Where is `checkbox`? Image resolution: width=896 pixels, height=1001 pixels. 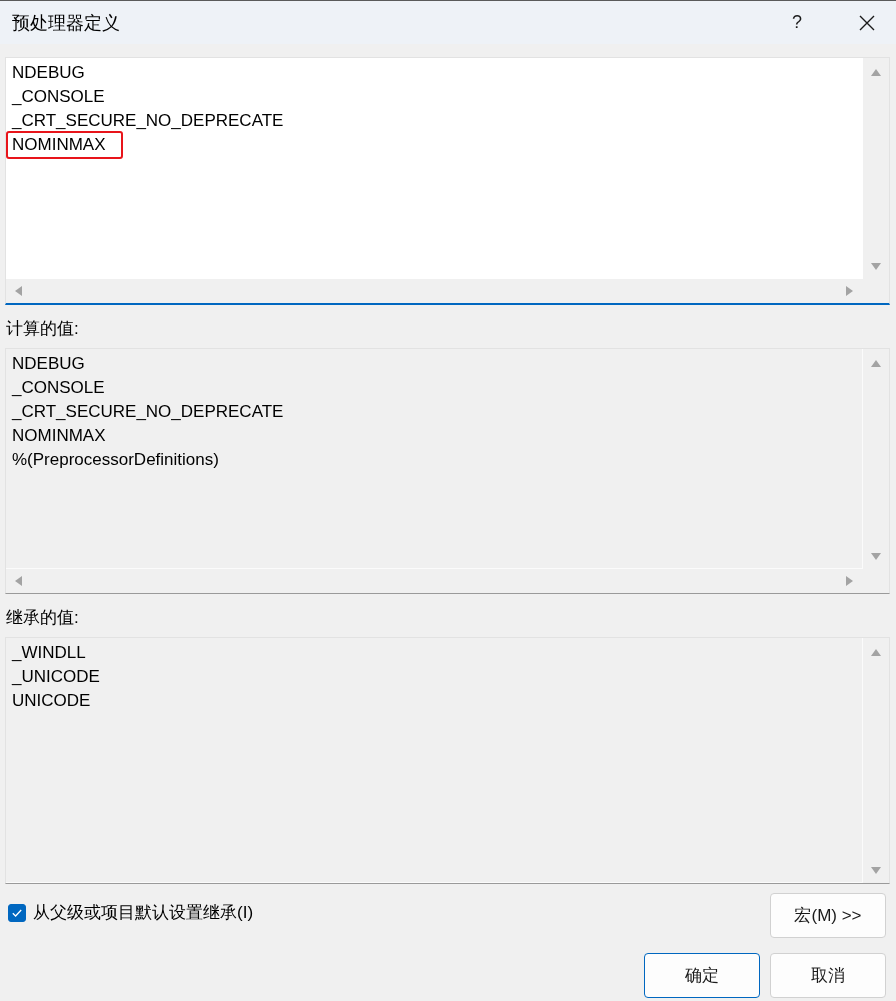 checkbox is located at coordinates (17, 913).